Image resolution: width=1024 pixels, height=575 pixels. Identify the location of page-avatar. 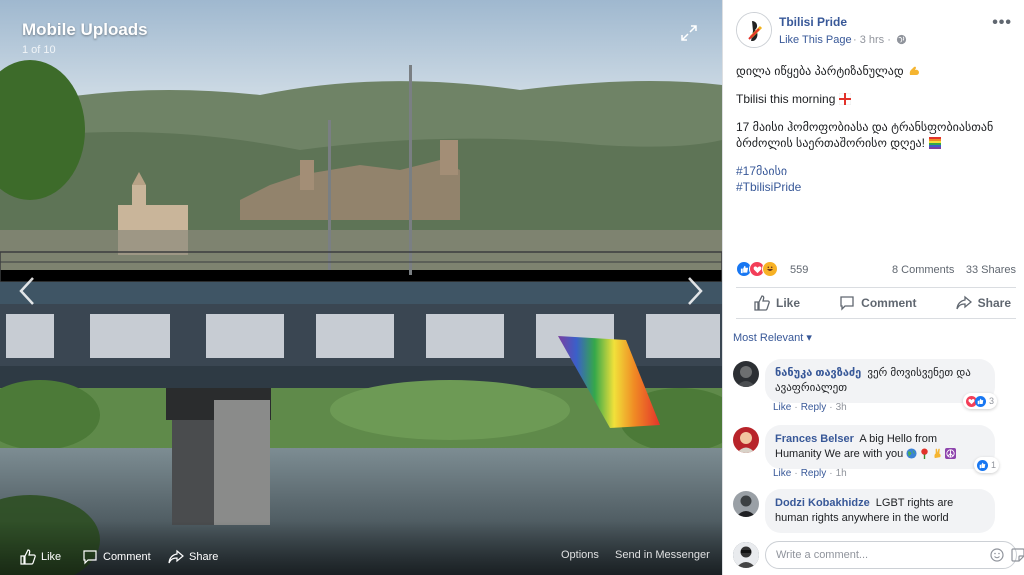
(754, 30).